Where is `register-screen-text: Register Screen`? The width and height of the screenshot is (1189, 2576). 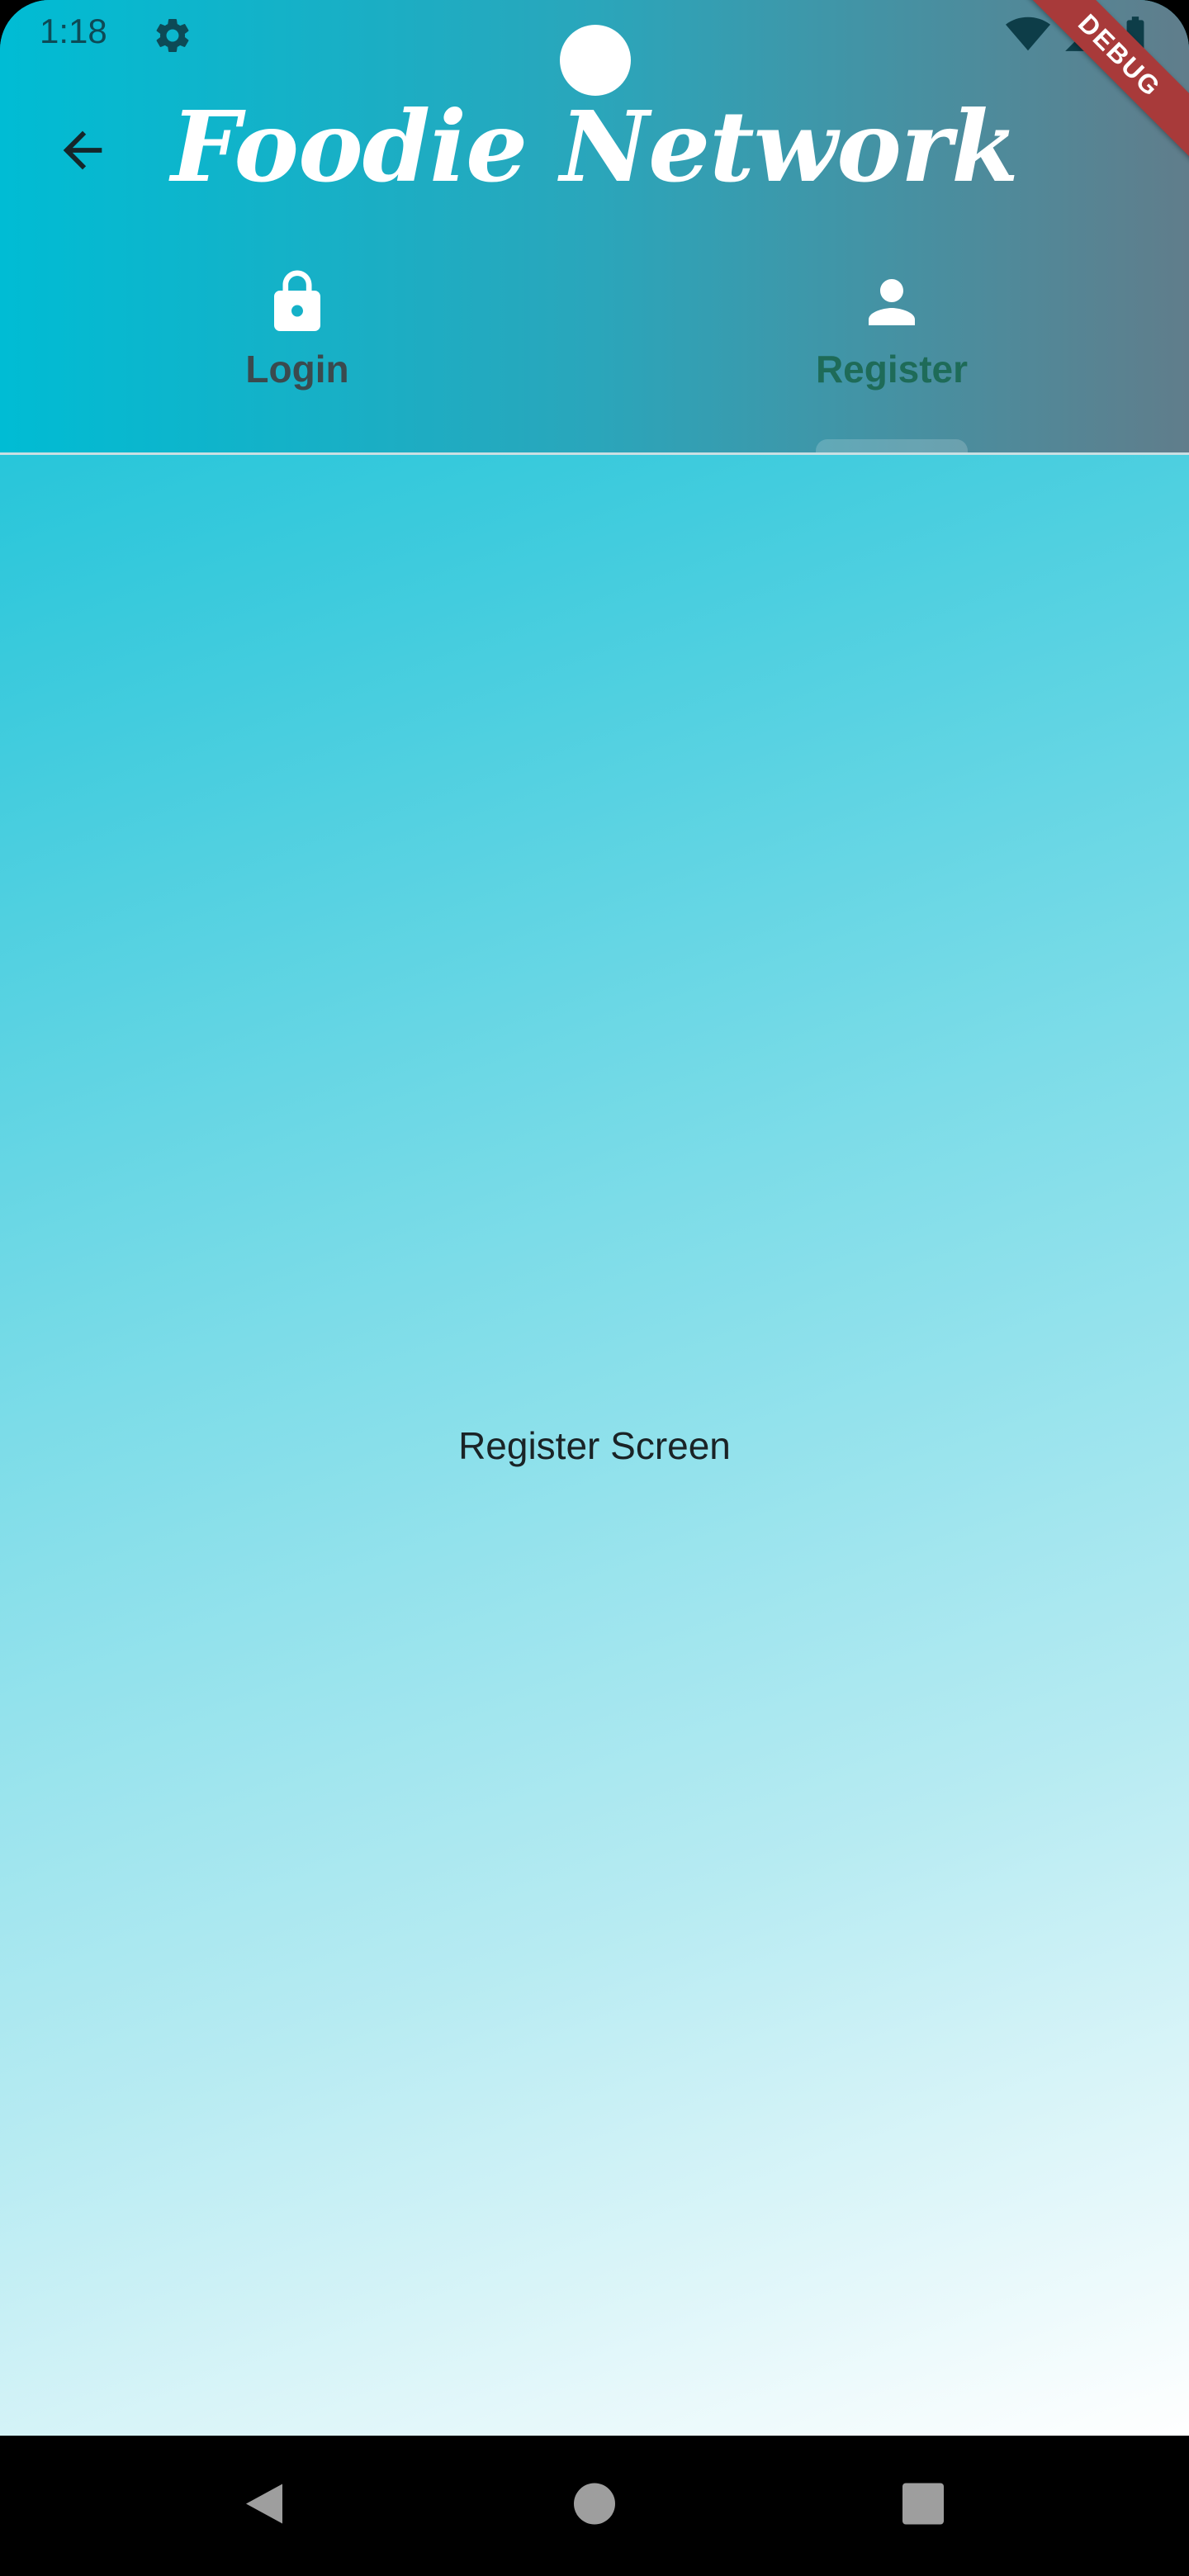 register-screen-text: Register Screen is located at coordinates (594, 1445).